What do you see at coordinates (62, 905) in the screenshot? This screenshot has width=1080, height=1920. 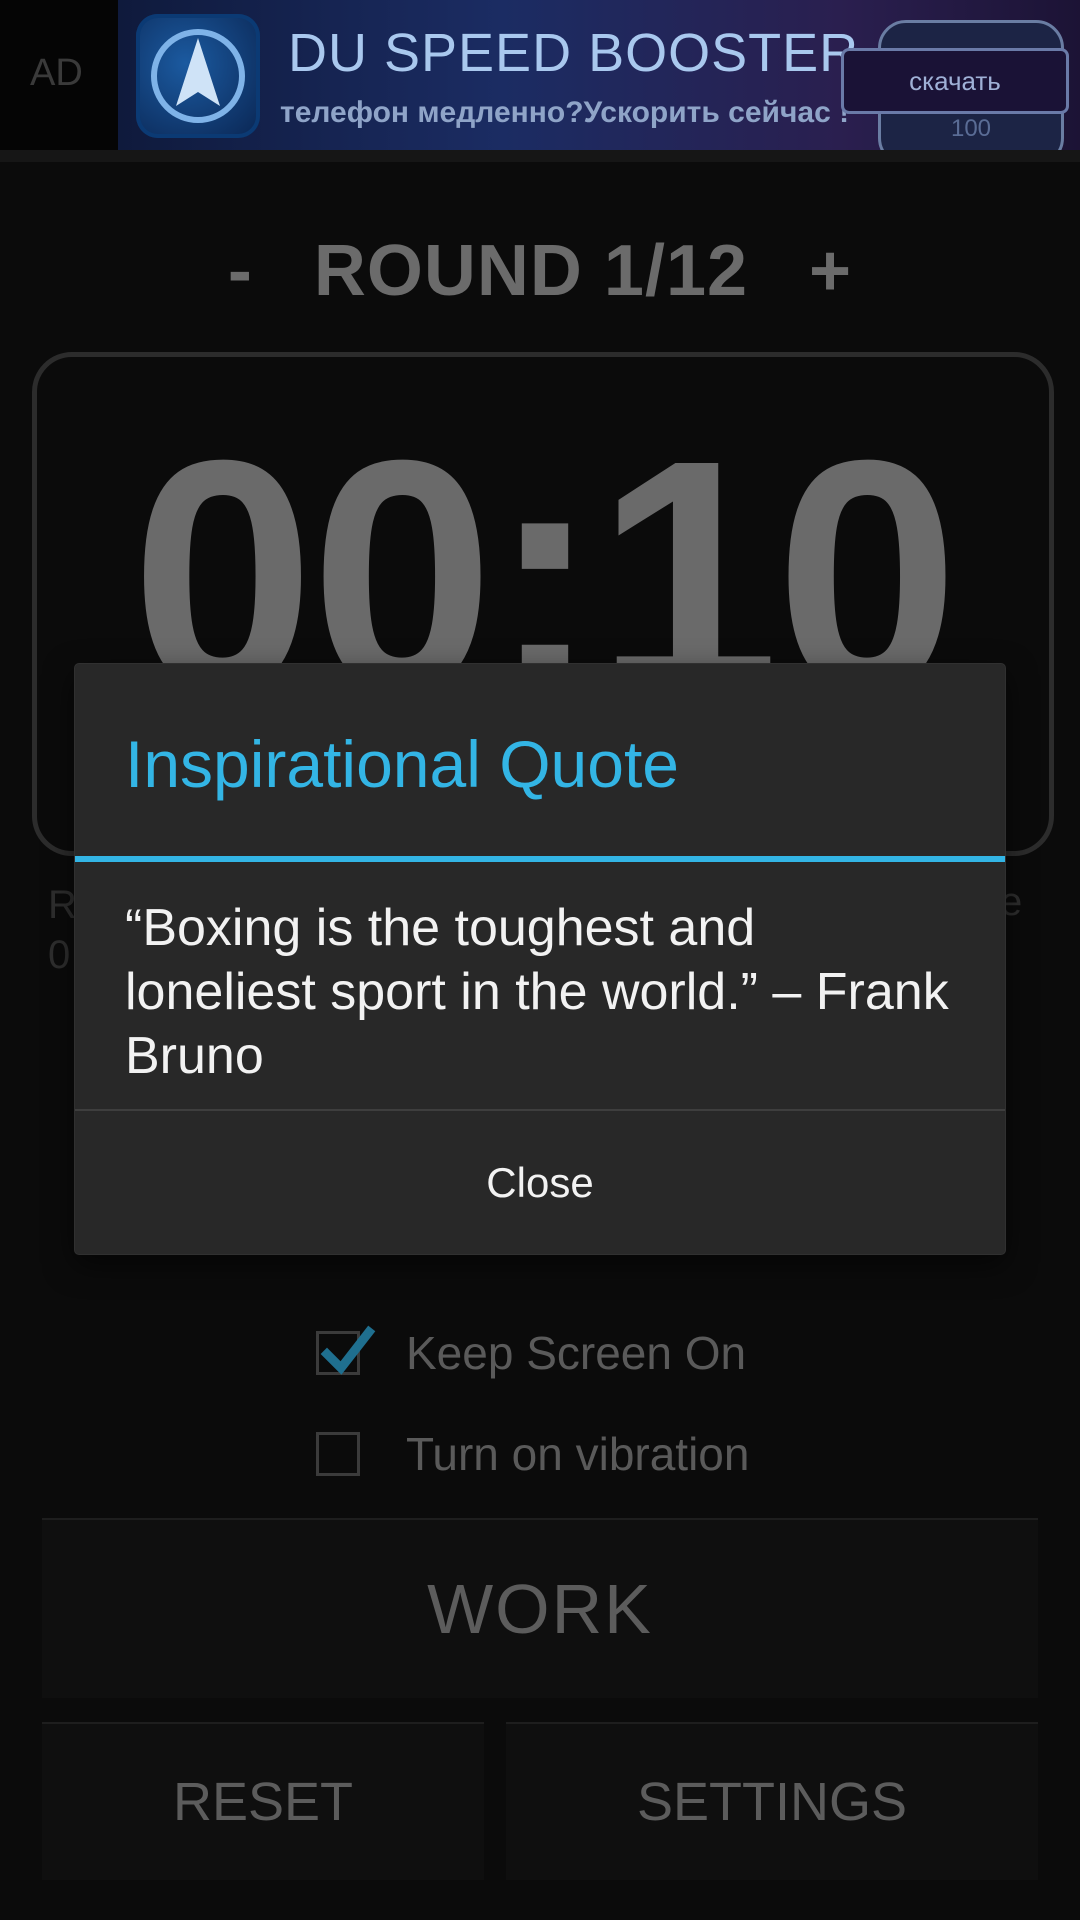 I see `obscured-info-left-line1: R` at bounding box center [62, 905].